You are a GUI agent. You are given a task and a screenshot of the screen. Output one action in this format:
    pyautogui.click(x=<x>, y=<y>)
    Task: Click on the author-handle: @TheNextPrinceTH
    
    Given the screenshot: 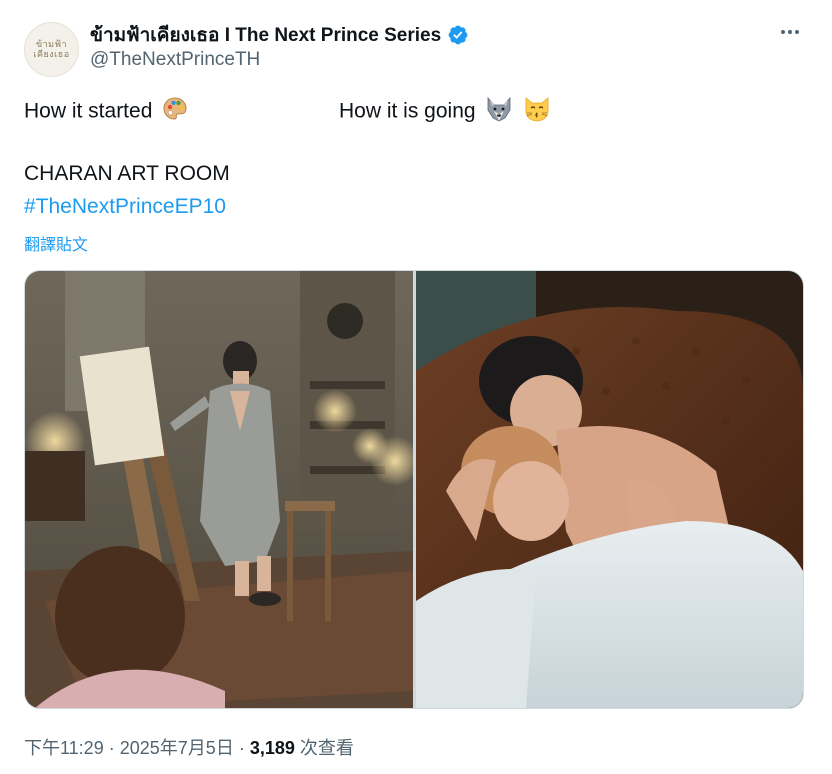 What is the action you would take?
    pyautogui.click(x=175, y=60)
    